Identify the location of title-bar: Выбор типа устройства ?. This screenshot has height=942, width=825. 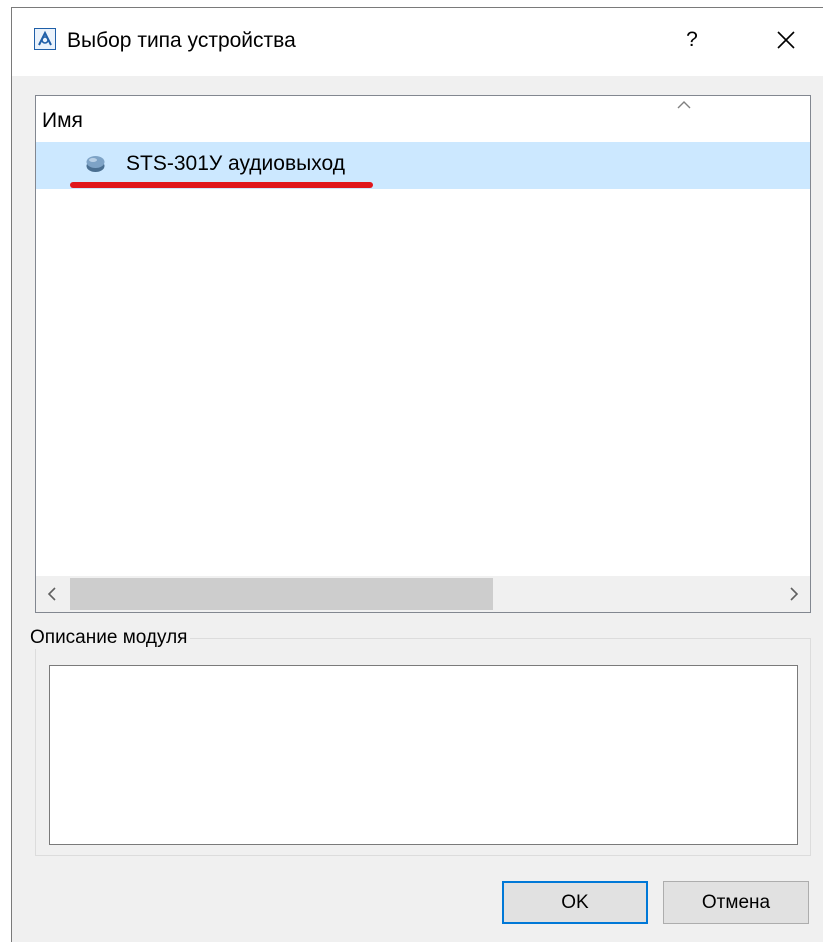
(417, 42).